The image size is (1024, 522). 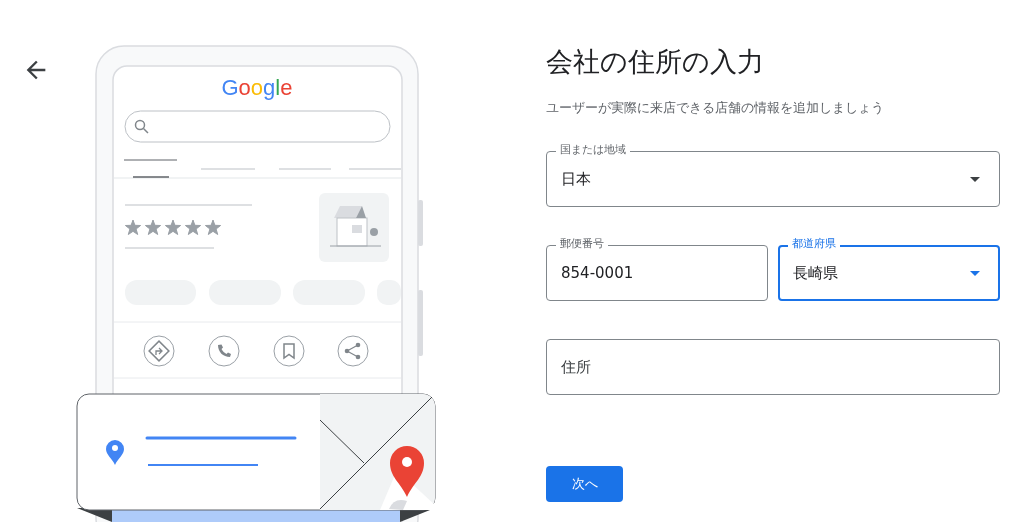 What do you see at coordinates (715, 108) in the screenshot?
I see `page-subtitle: ユーザーが実際に来店できる店舗の情報を追加しましょう` at bounding box center [715, 108].